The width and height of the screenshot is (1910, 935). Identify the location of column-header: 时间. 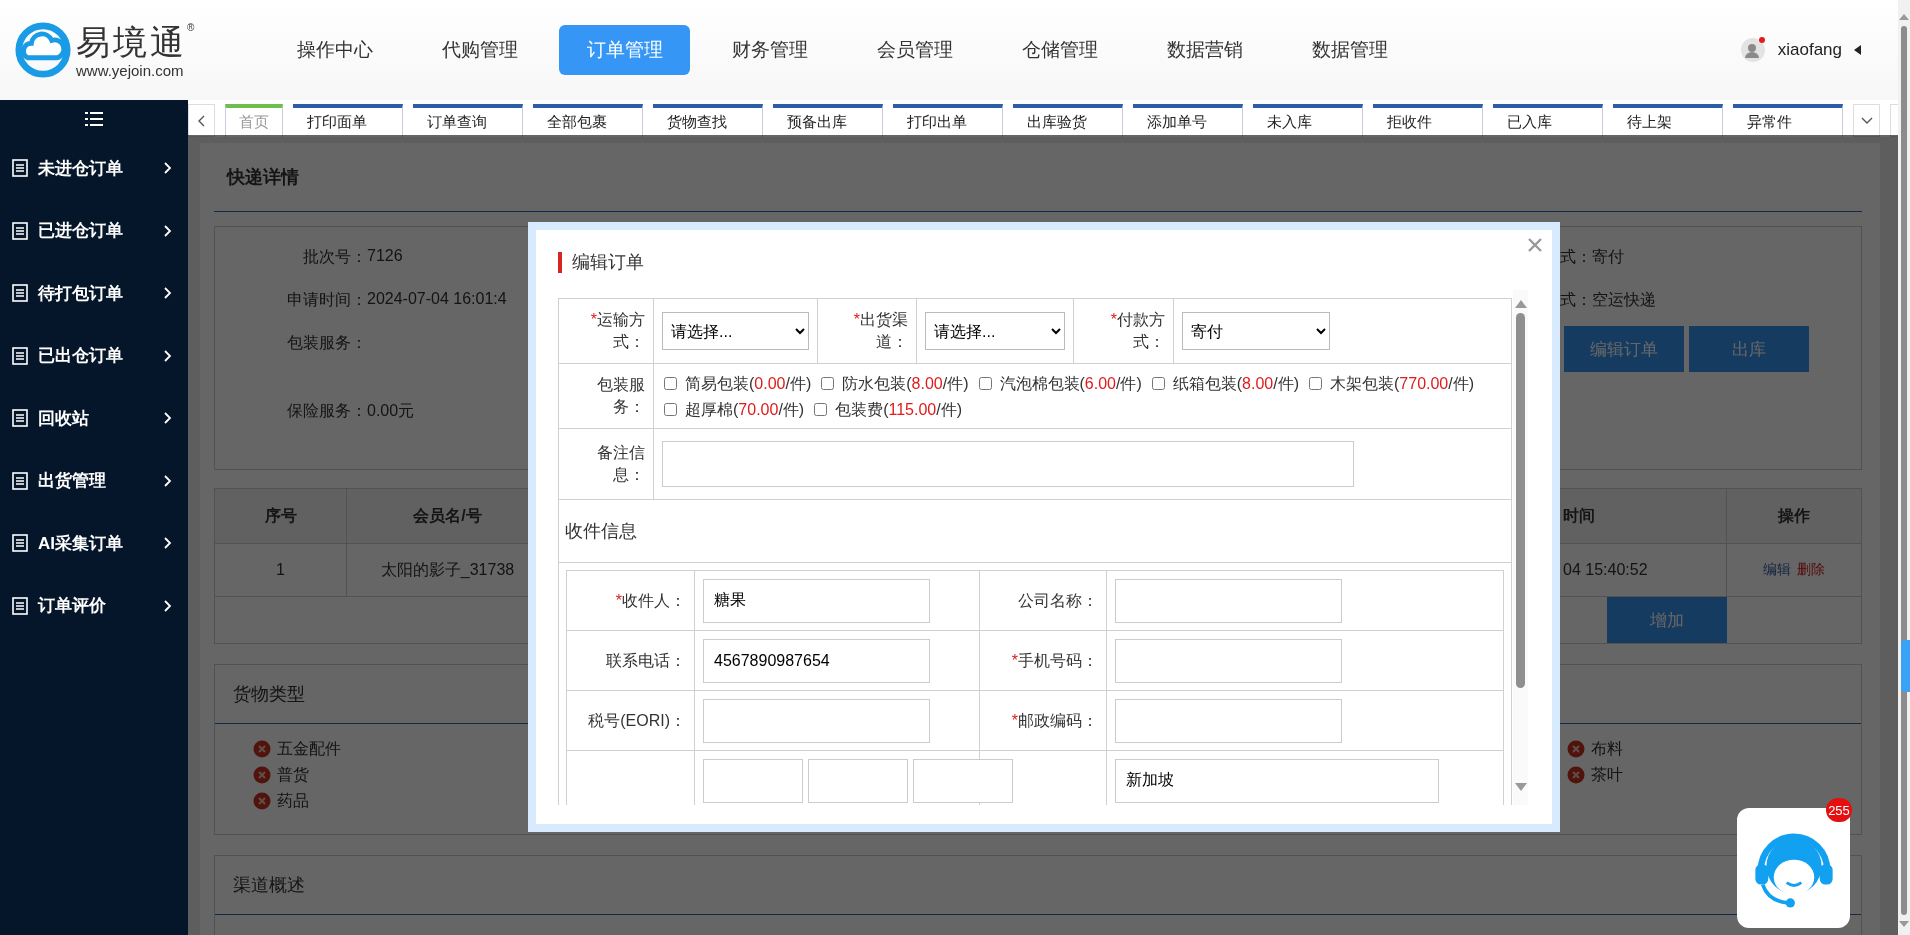
(1643, 516).